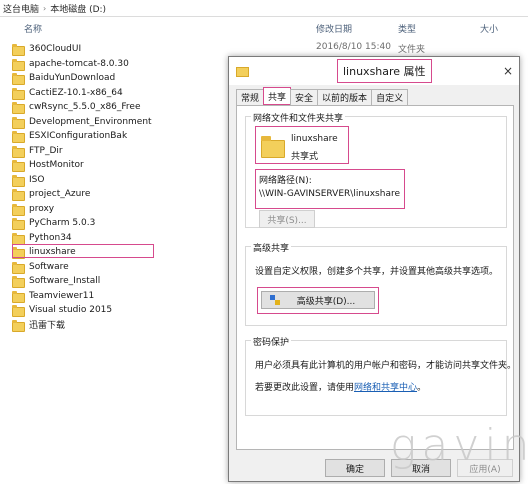 The height and width of the screenshot is (484, 528). Describe the element at coordinates (273, 147) in the screenshot. I see `shared-folder-icon` at that location.